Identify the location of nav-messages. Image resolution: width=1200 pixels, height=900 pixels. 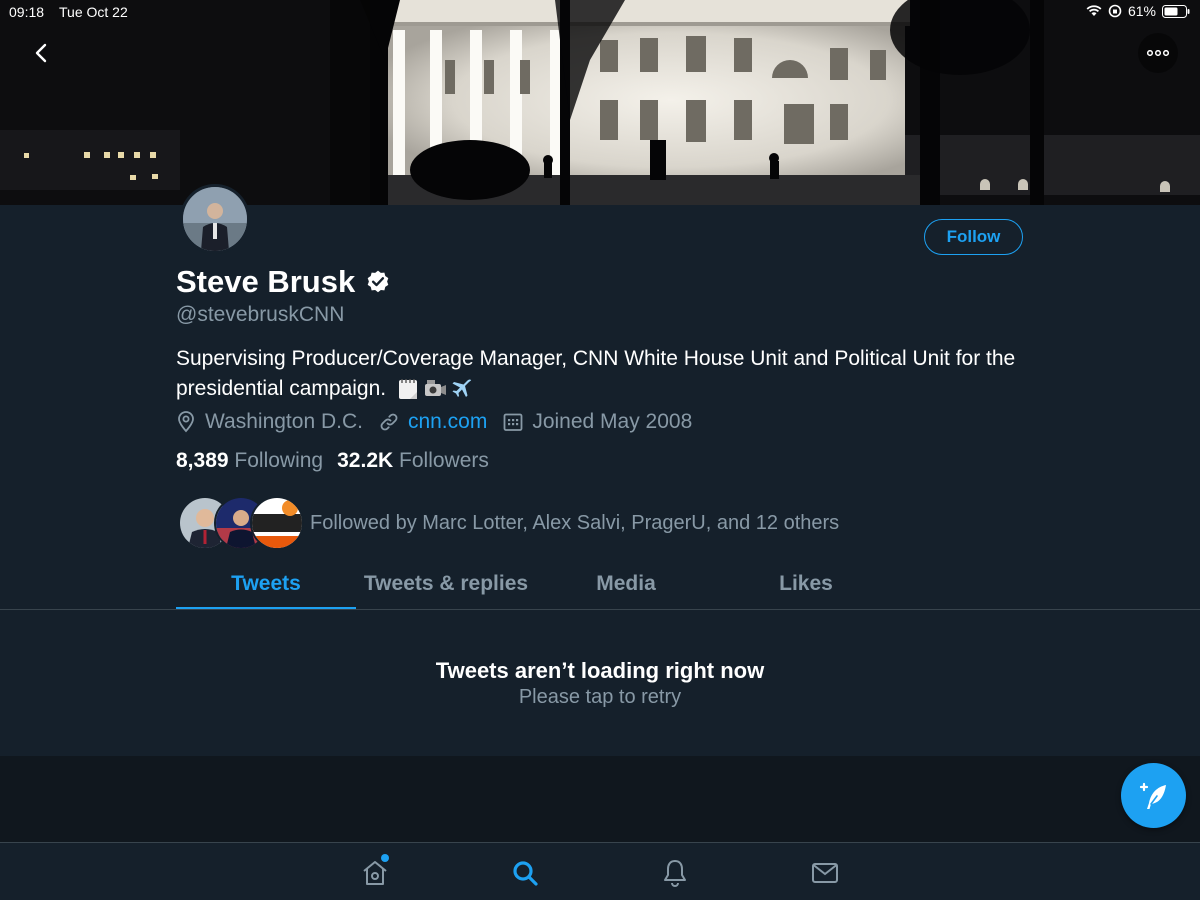
(825, 873).